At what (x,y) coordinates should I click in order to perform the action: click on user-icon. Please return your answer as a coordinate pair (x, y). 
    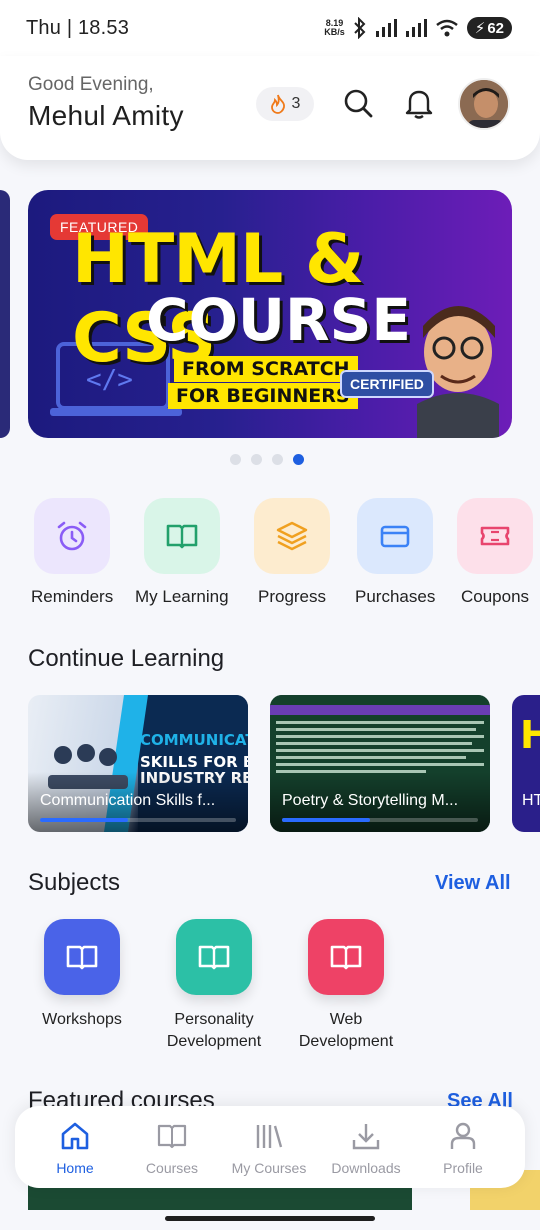
    Looking at the image, I should click on (463, 1135).